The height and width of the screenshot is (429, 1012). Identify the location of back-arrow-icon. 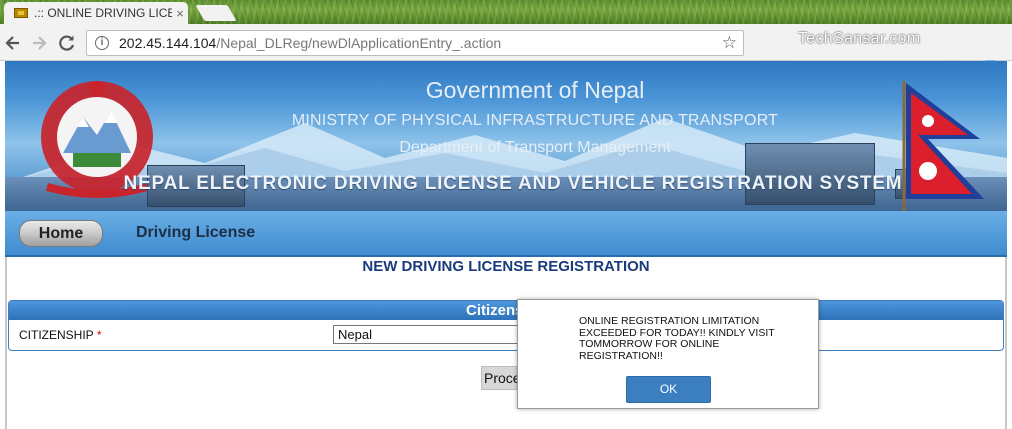
(13, 43).